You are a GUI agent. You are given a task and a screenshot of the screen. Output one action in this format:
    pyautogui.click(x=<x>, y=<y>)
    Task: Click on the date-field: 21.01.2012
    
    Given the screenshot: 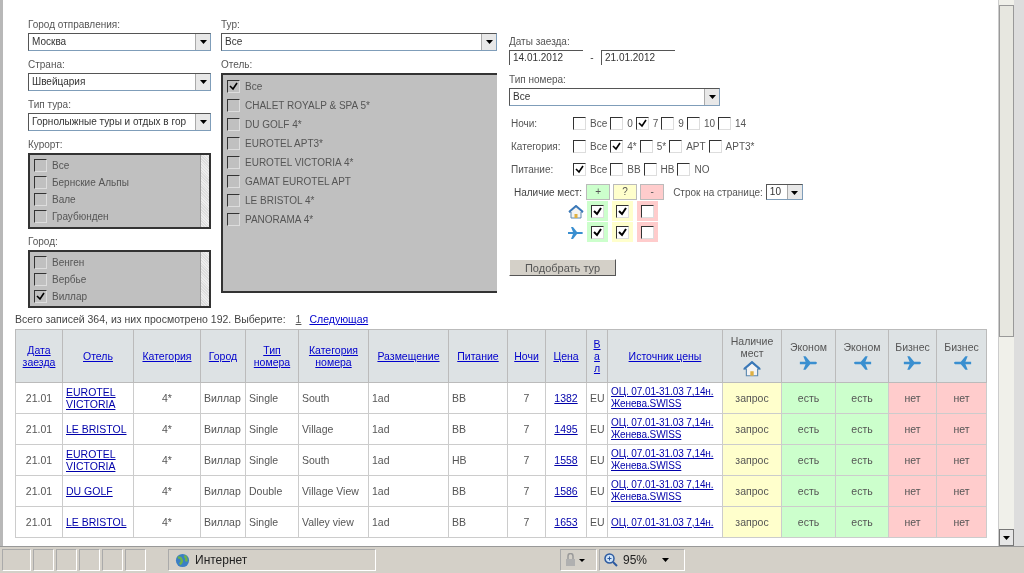 What is the action you would take?
    pyautogui.click(x=638, y=57)
    